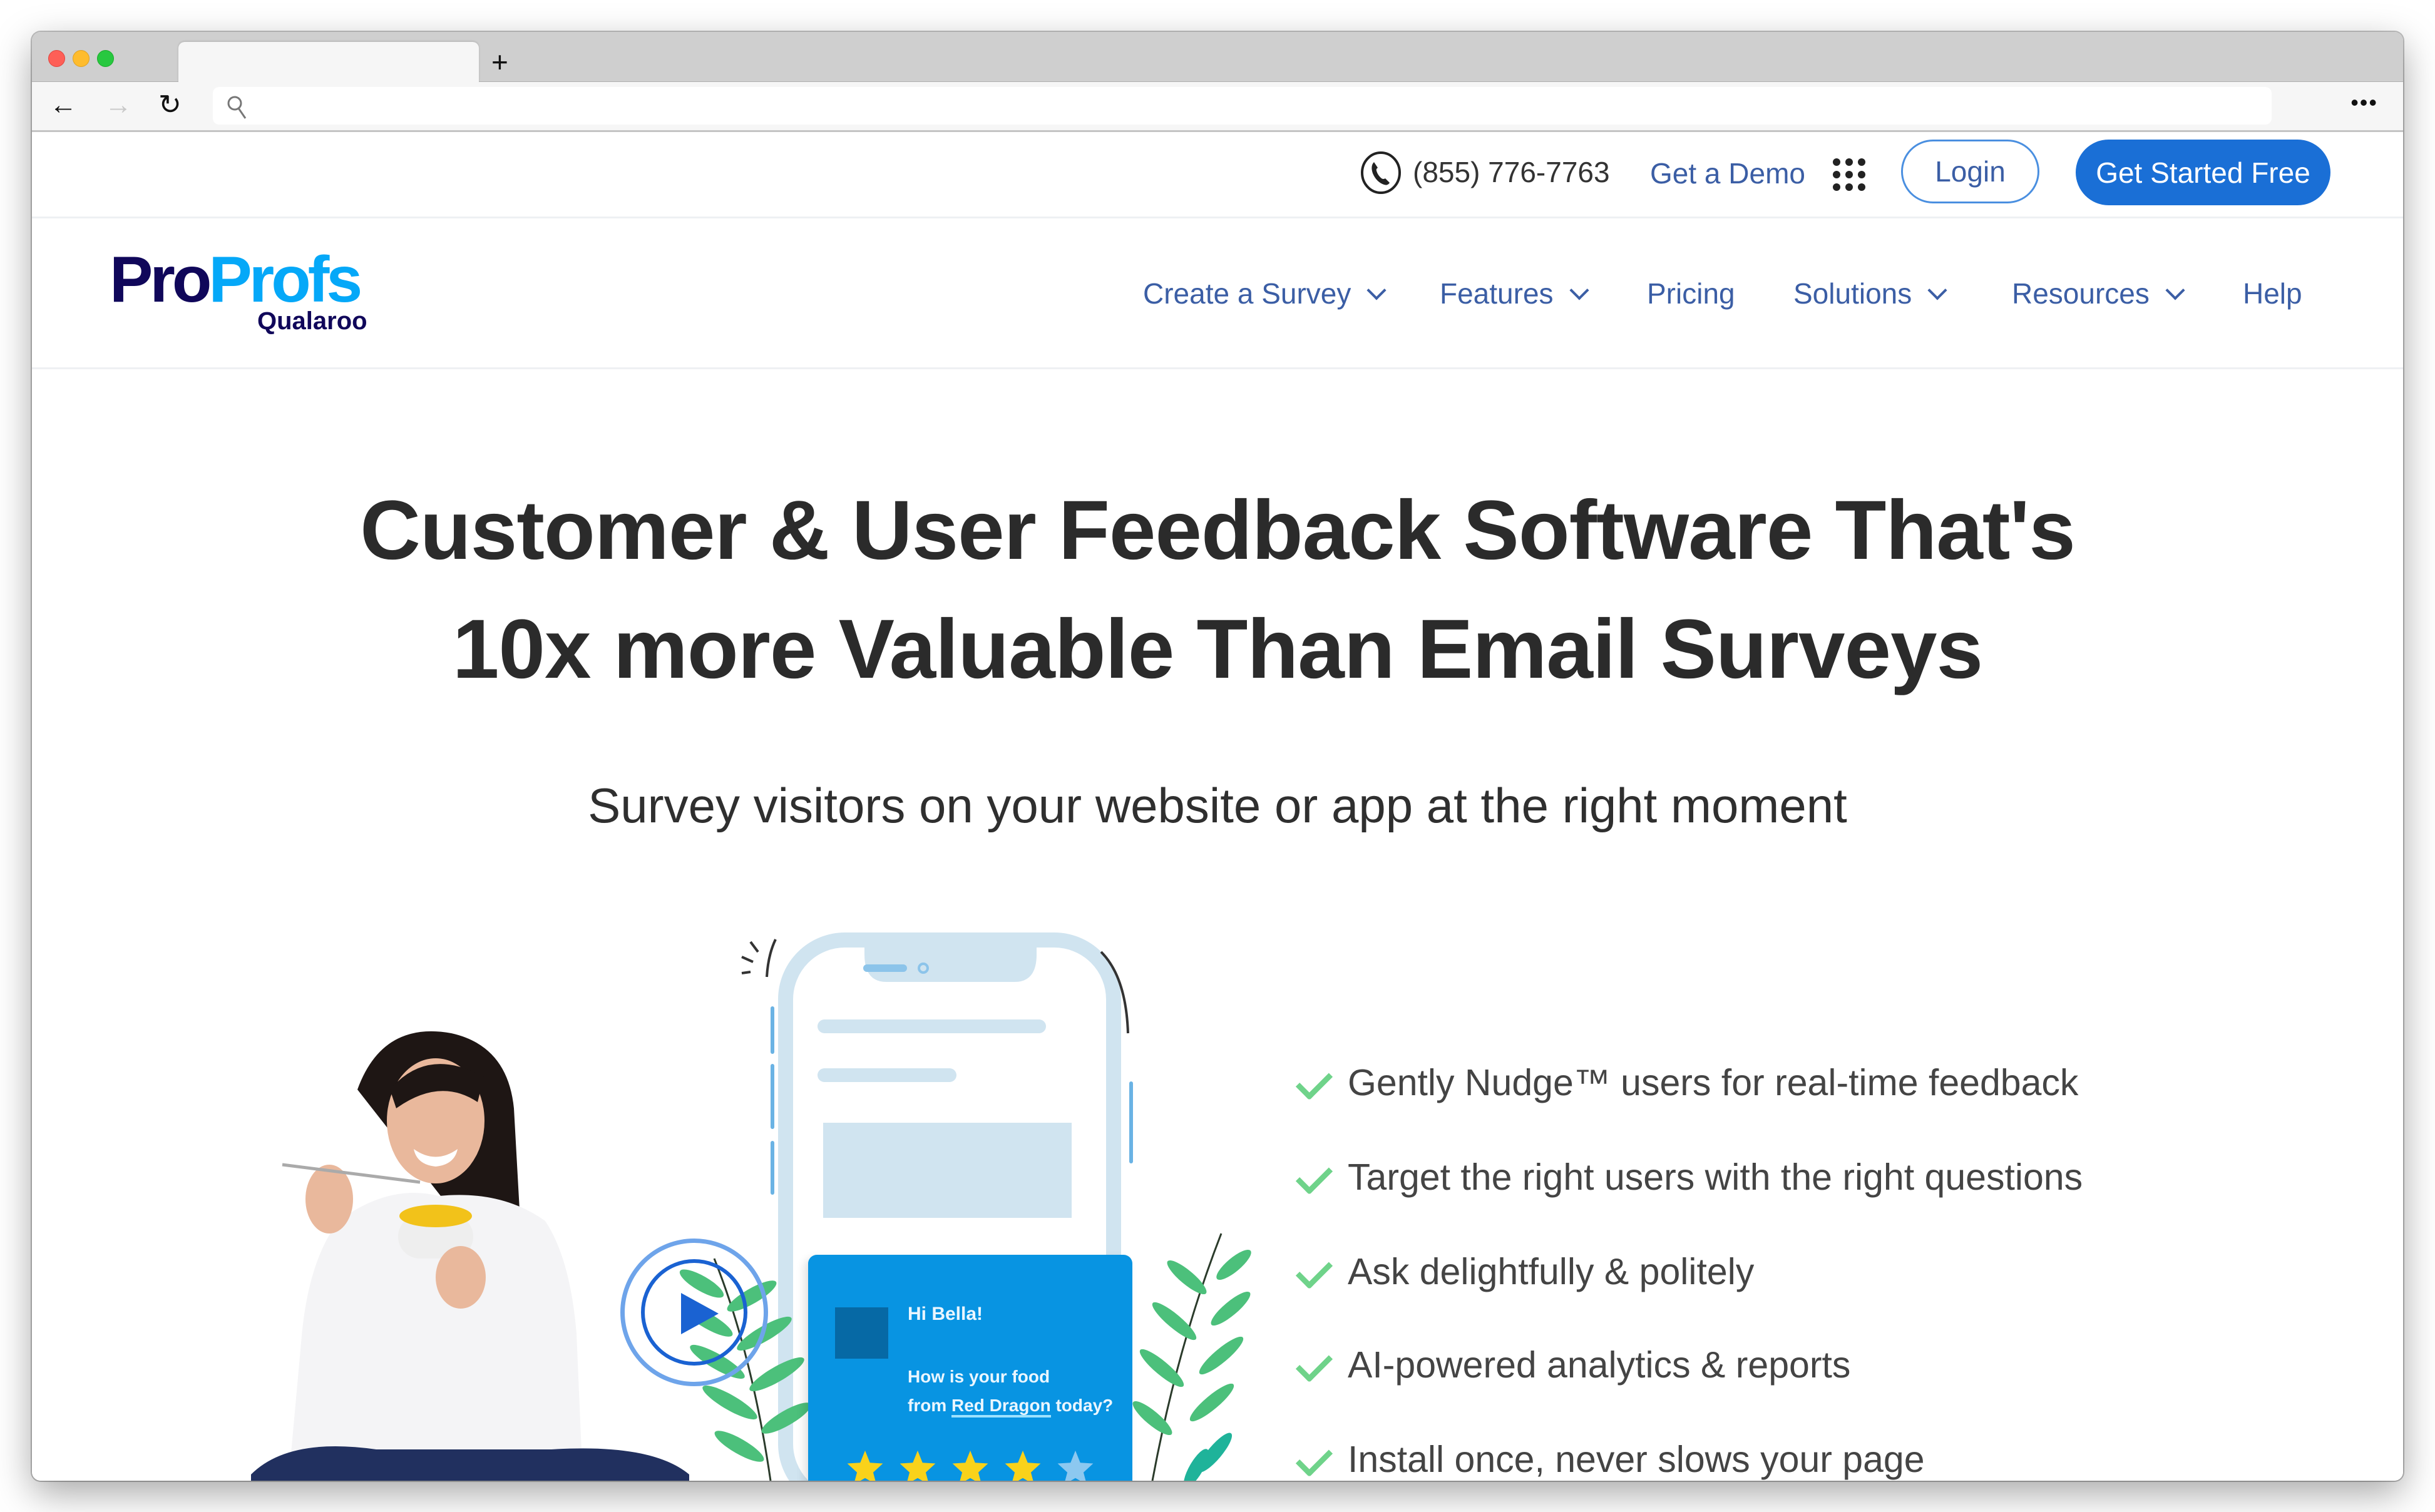 The width and height of the screenshot is (2435, 1512). Describe the element at coordinates (1853, 293) in the screenshot. I see `nav-label: Solutions` at that location.